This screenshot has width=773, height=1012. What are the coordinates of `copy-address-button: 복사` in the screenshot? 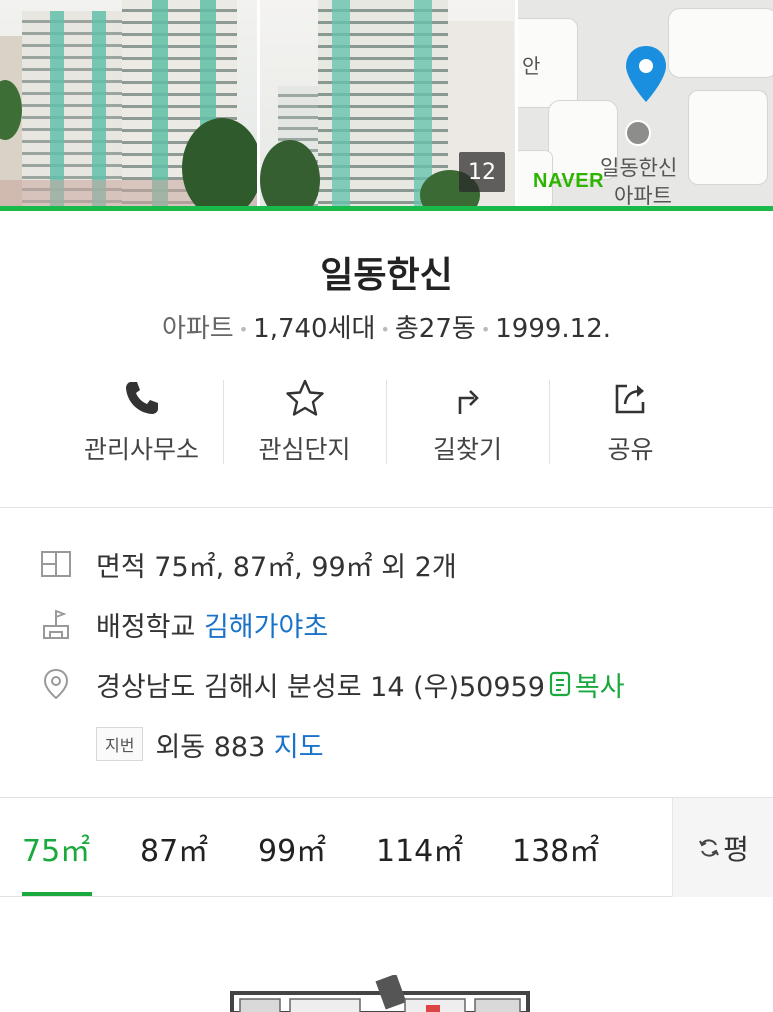 It's located at (587, 684).